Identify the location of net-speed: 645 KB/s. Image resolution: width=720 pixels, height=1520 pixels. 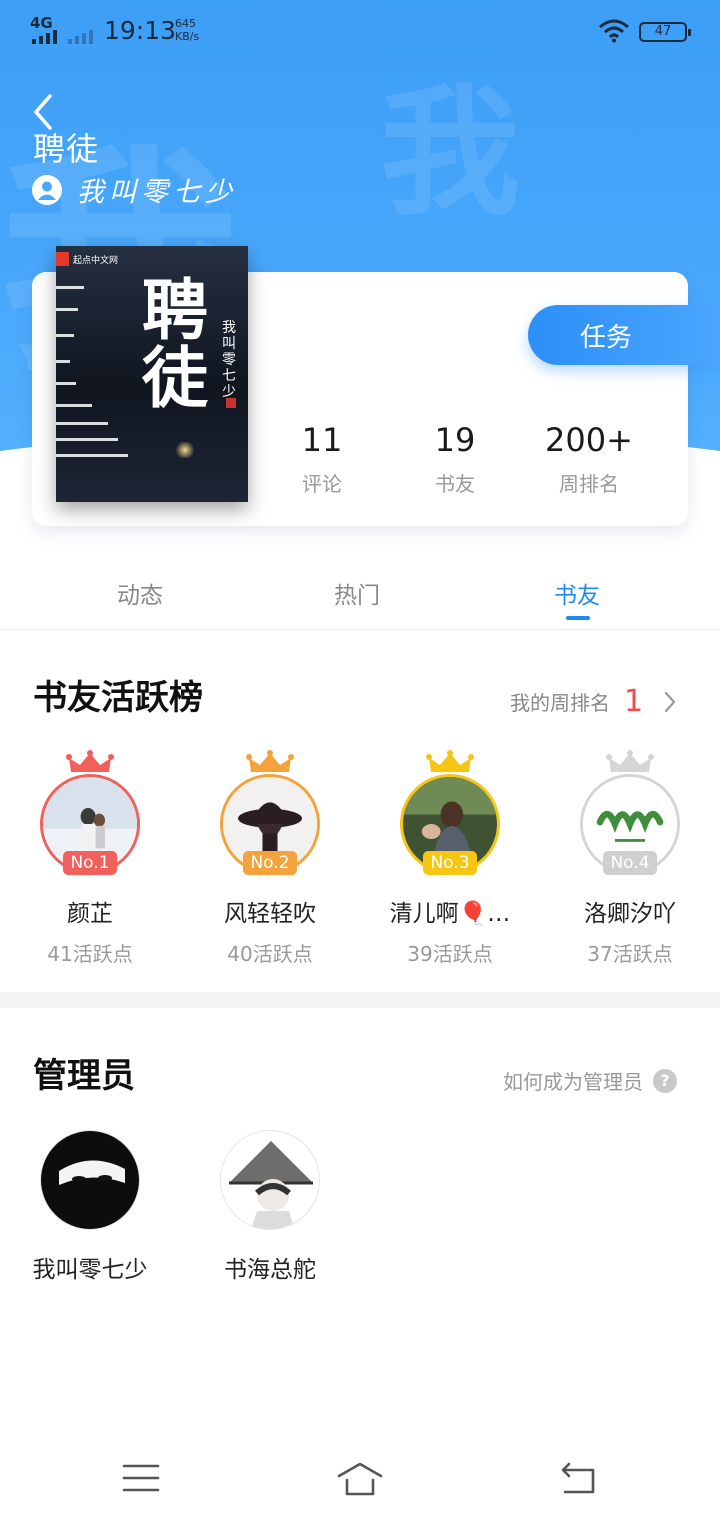
(187, 30).